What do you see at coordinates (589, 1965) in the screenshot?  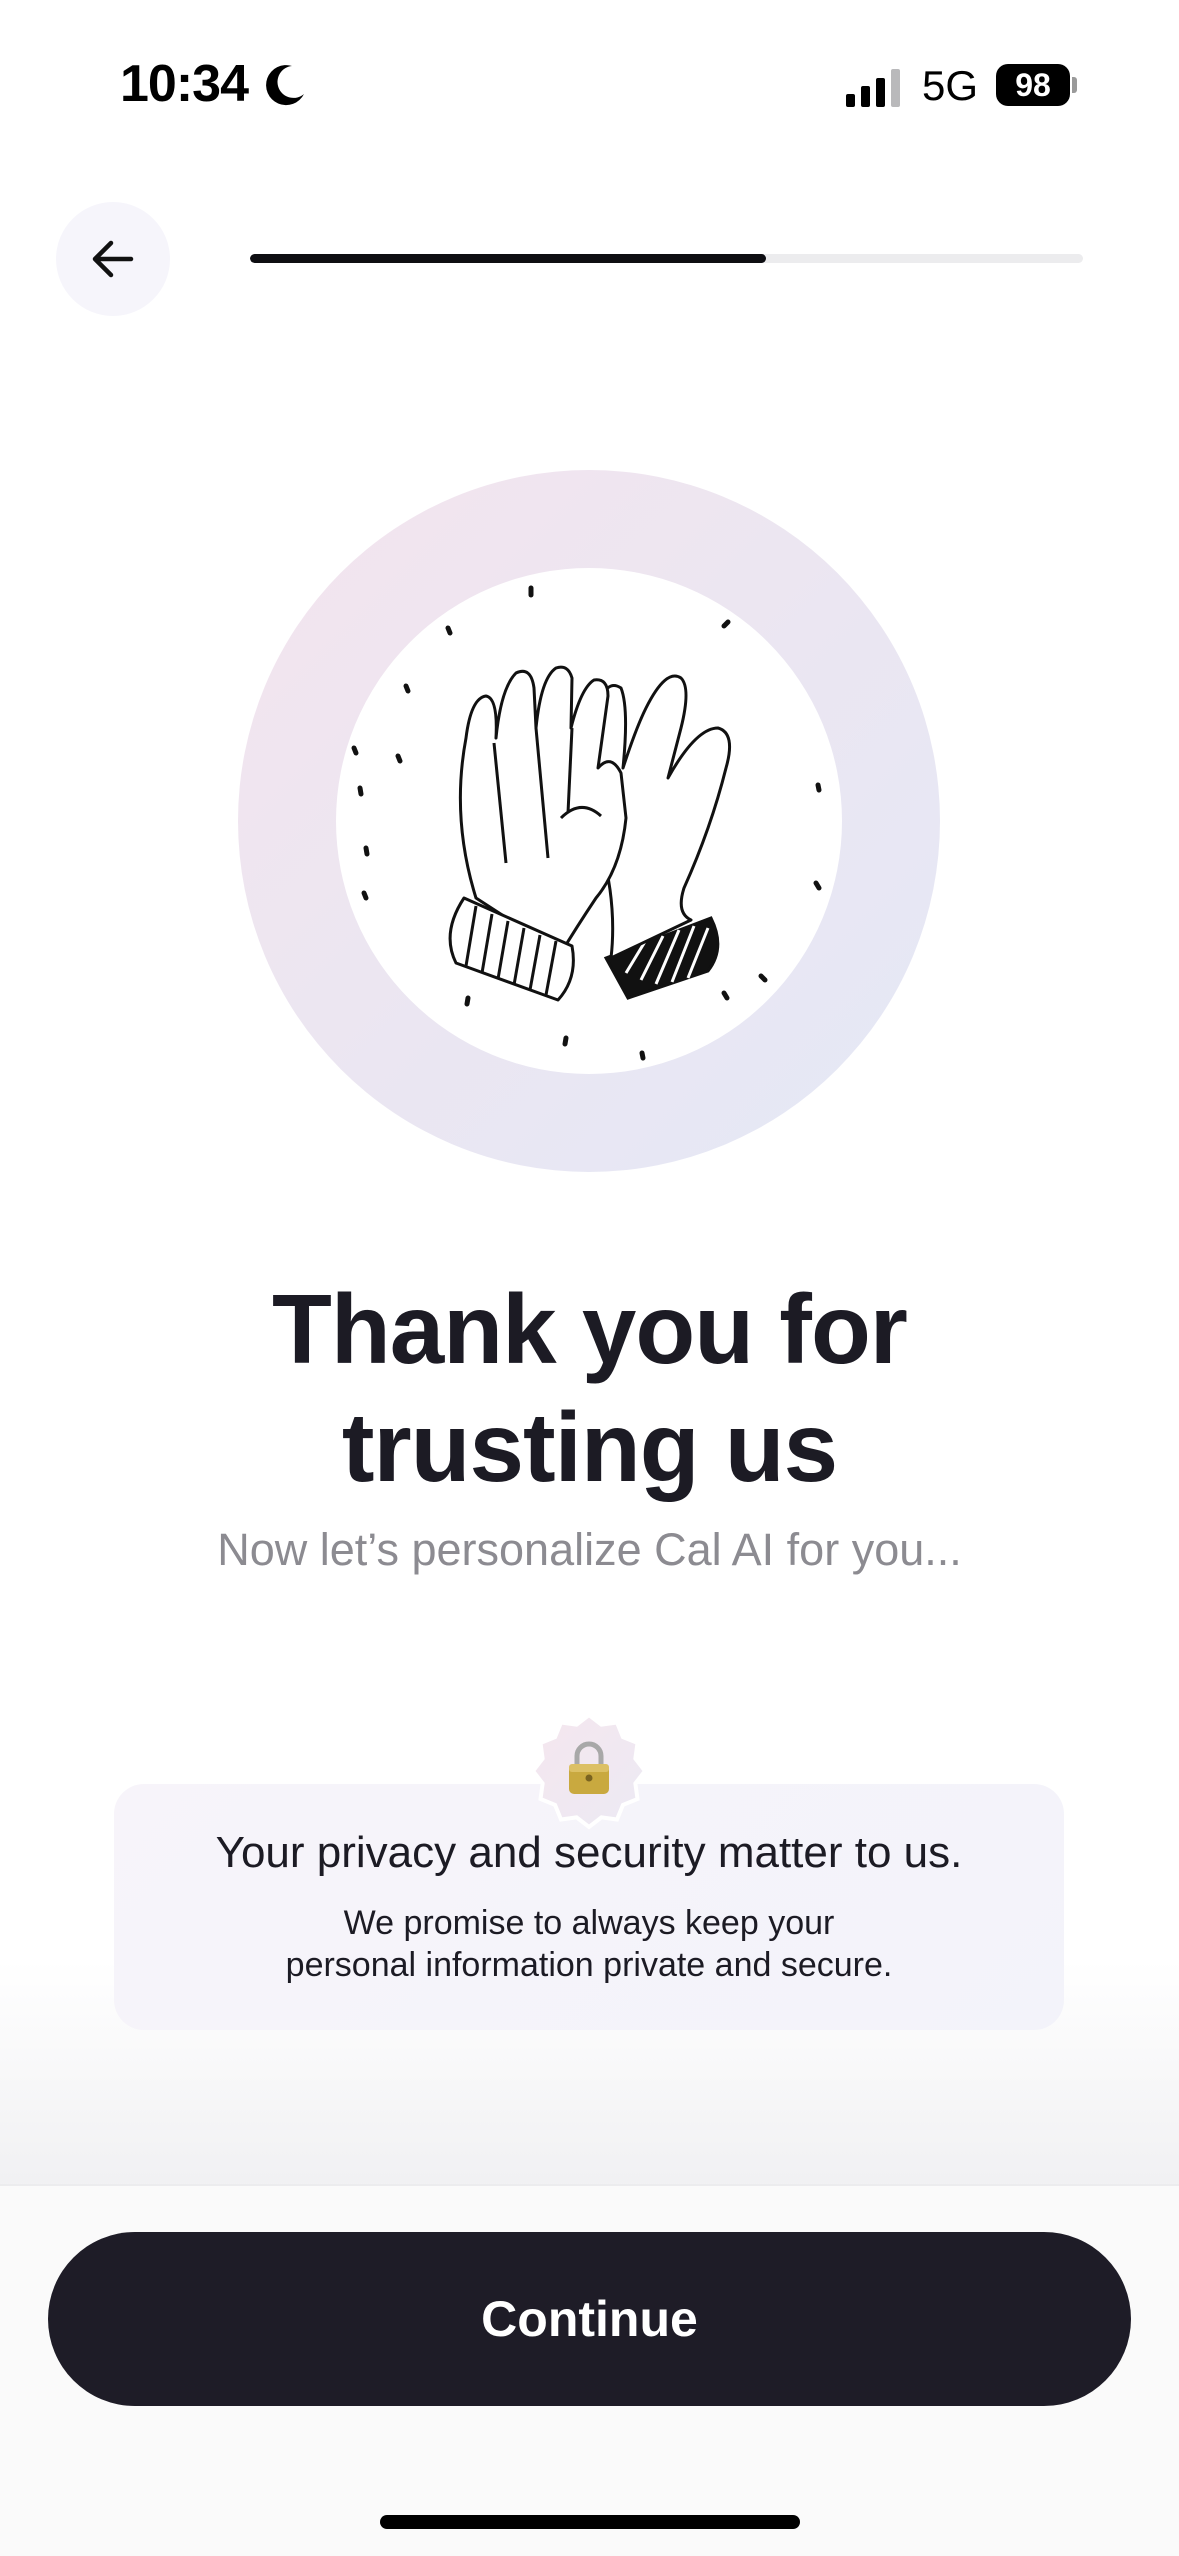 I see `privacy-body-line2: personal information private and secure.` at bounding box center [589, 1965].